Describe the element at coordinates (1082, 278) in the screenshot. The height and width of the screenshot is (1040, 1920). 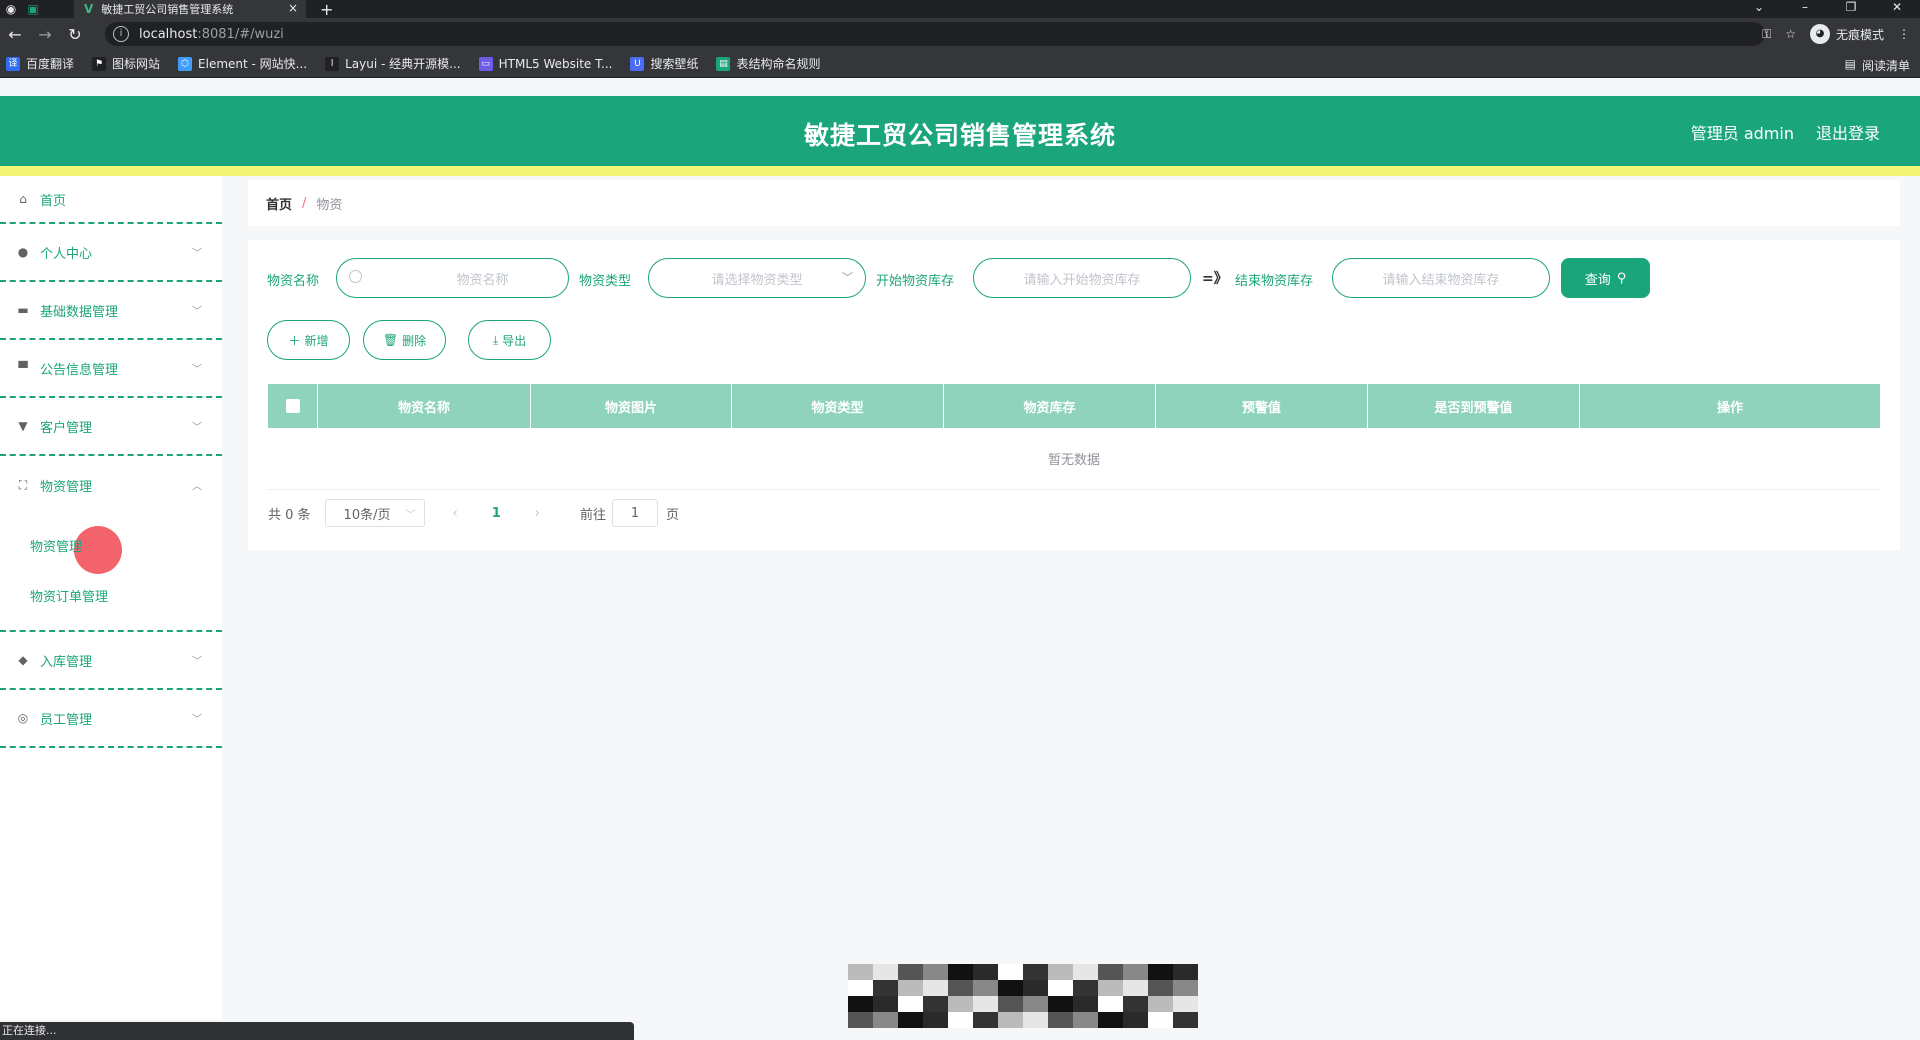
I see `start-stock-input: 请输入开始物资库存` at that location.